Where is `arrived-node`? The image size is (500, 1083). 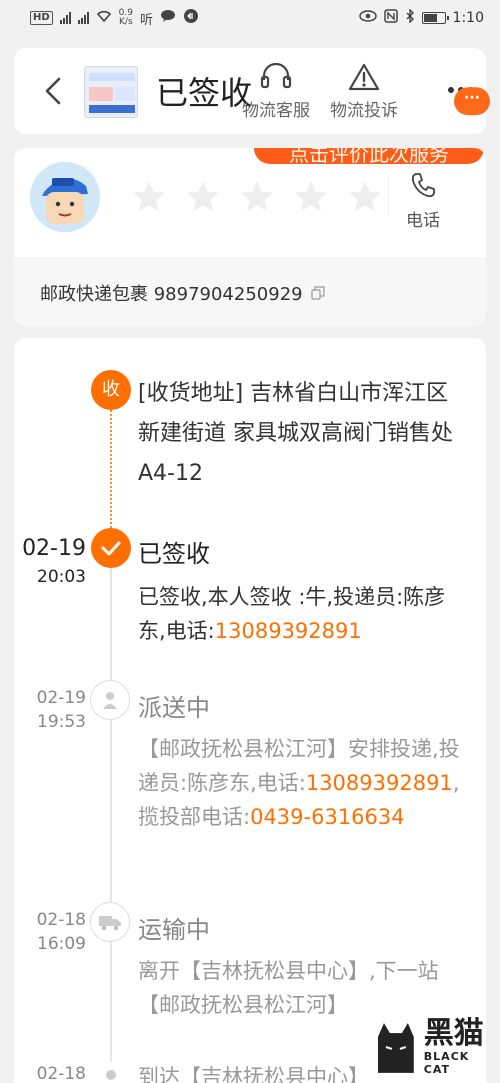 arrived-node is located at coordinates (111, 1075).